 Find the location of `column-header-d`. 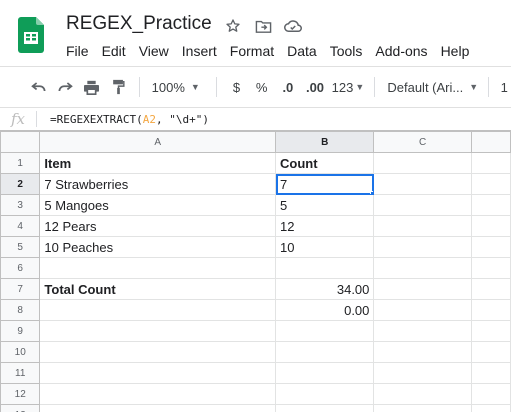

column-header-d is located at coordinates (490, 142).